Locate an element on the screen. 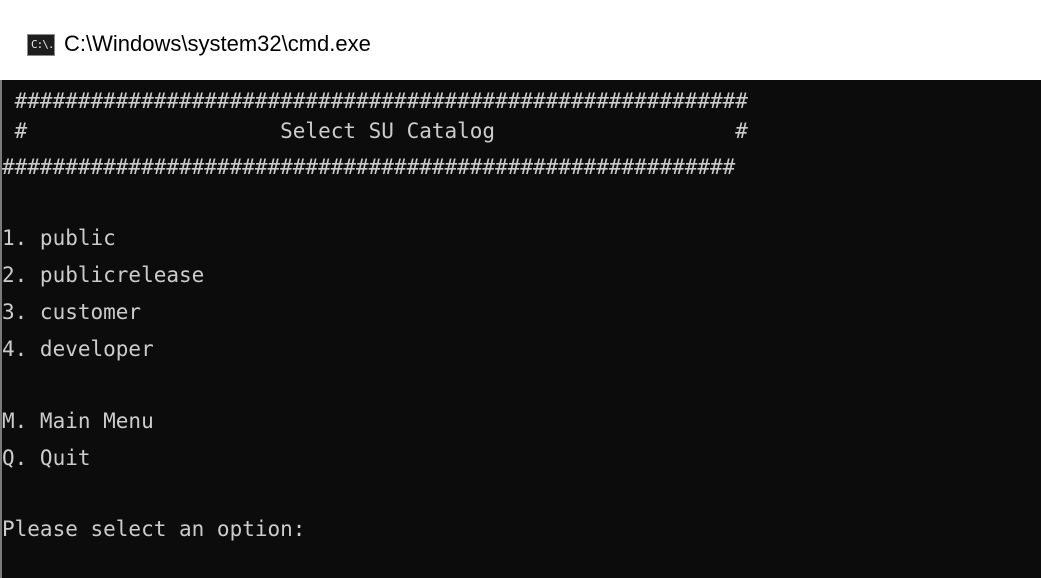 The width and height of the screenshot is (1041, 578). cmd-icon: C:\. is located at coordinates (41, 45).